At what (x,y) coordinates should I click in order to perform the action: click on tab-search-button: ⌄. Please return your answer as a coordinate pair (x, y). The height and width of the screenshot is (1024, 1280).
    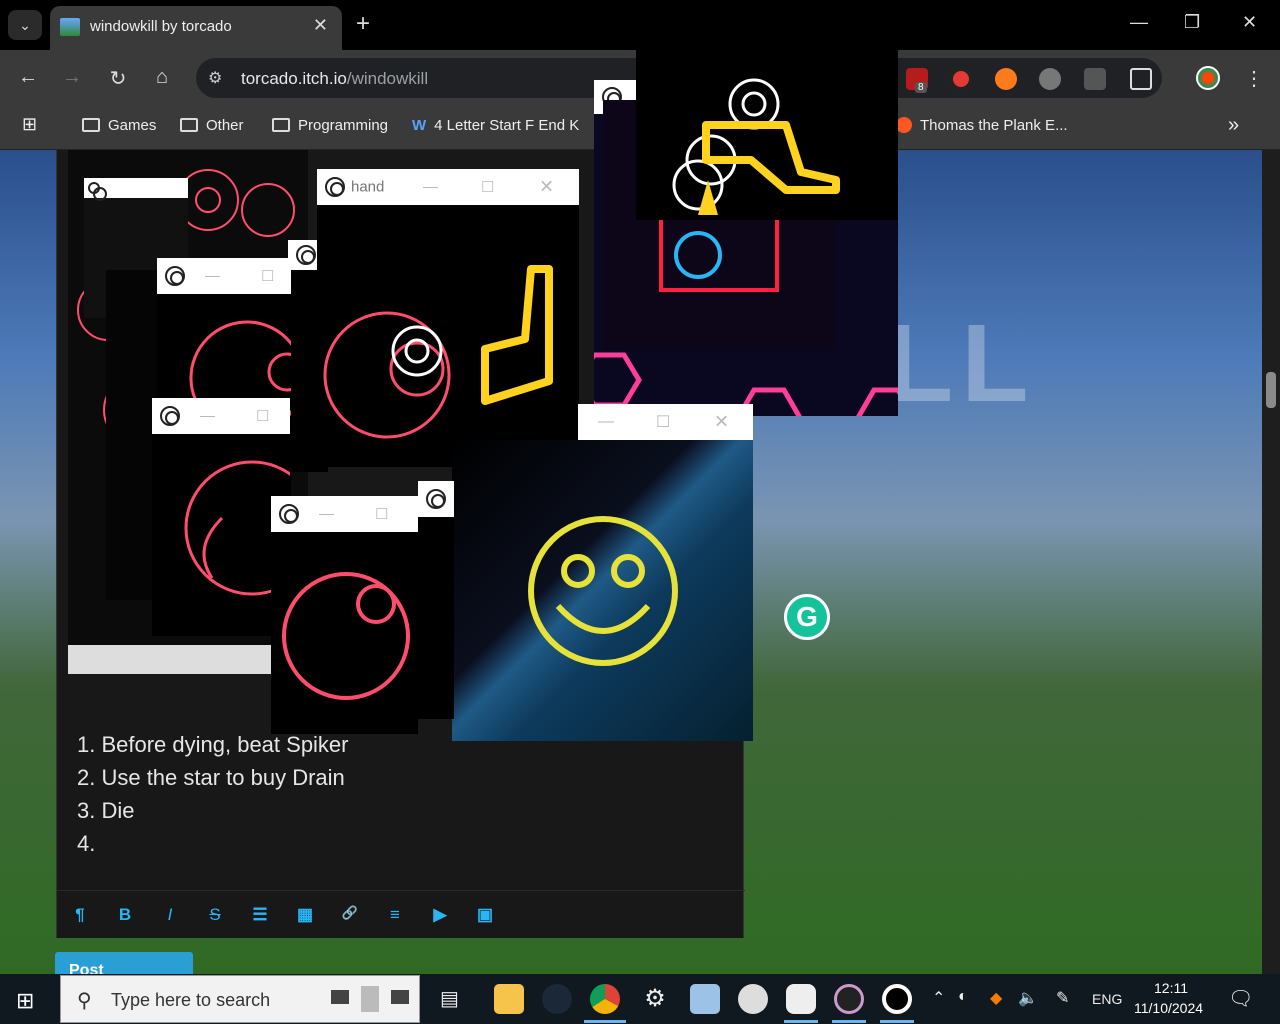
    Looking at the image, I should click on (25, 25).